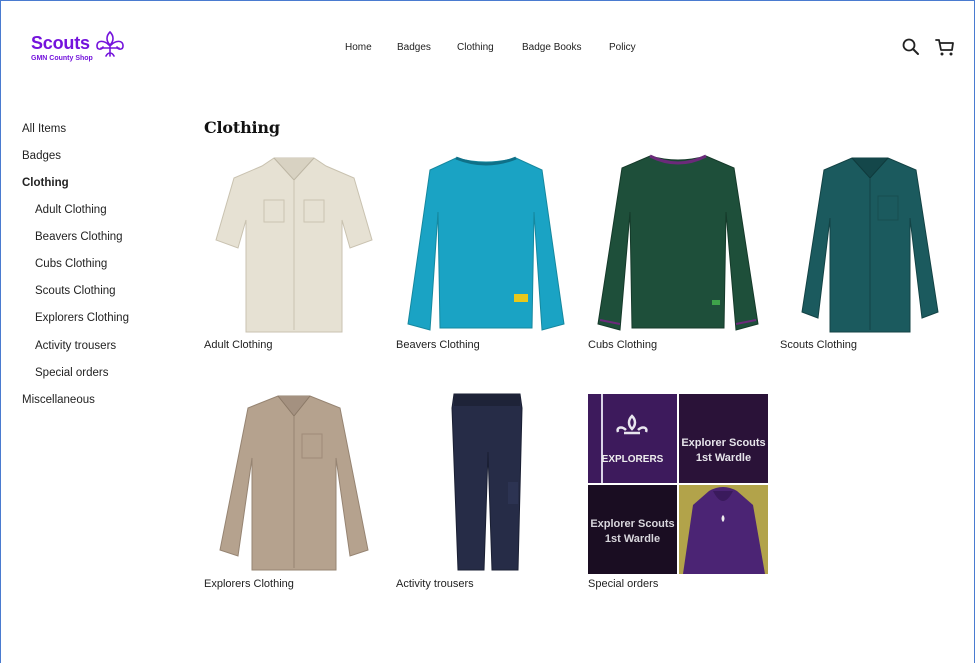 The height and width of the screenshot is (665, 977). I want to click on nav-item-policy: Policy, so click(622, 47).